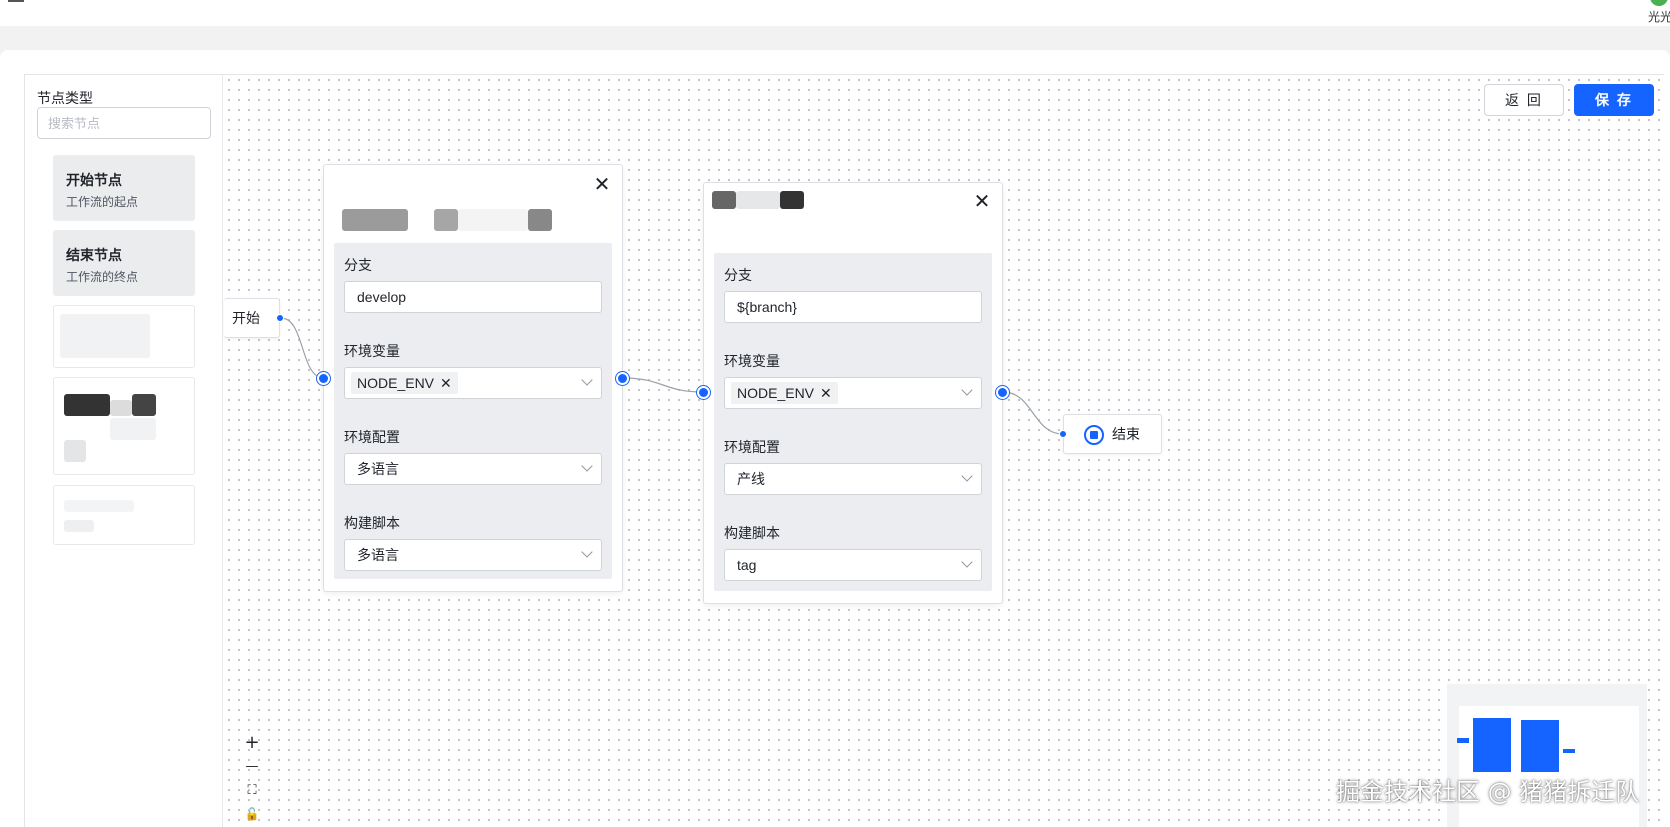 The width and height of the screenshot is (1670, 827). Describe the element at coordinates (1002, 392) in the screenshot. I see `node2-output-port` at that location.